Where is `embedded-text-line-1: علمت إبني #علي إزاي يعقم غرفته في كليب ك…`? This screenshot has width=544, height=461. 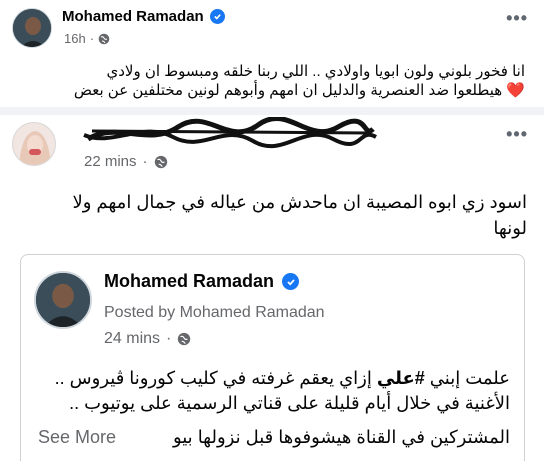 embedded-text-line-1: علمت إبني #علي إزاي يعقم غرفته في كليب ك… is located at coordinates (272, 378).